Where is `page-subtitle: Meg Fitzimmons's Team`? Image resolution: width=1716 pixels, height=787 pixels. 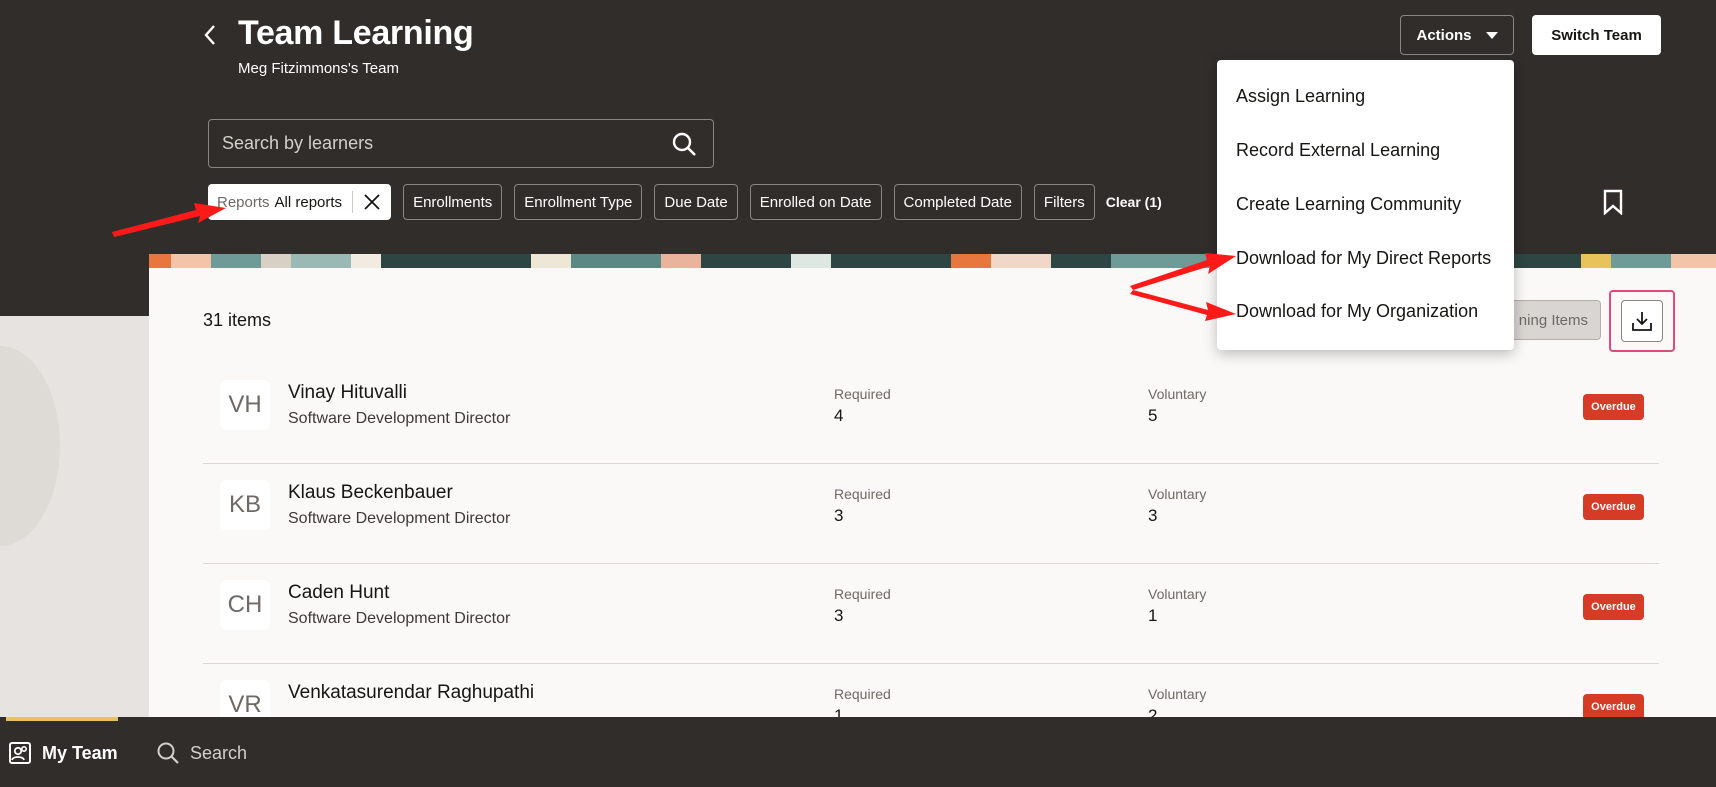 page-subtitle: Meg Fitzimmons's Team is located at coordinates (318, 68).